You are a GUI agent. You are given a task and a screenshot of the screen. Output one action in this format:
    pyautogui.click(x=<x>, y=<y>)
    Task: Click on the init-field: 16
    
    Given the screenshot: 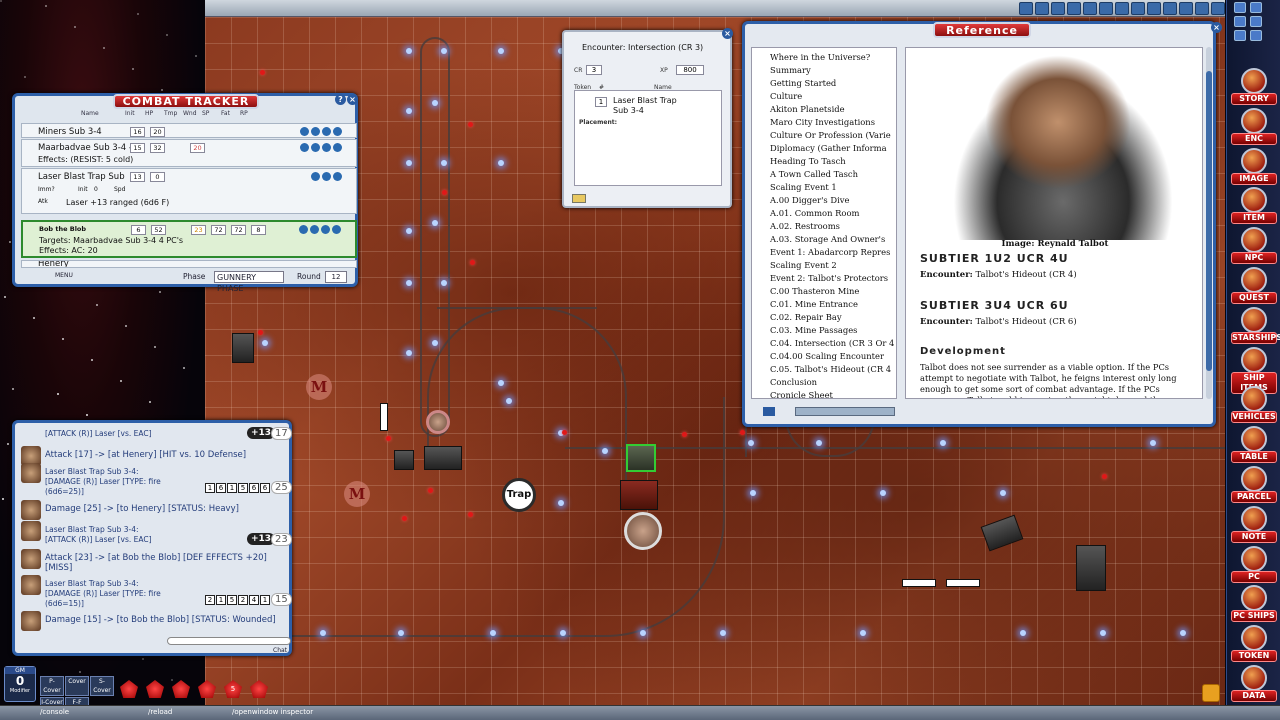 What is the action you would take?
    pyautogui.click(x=137, y=132)
    